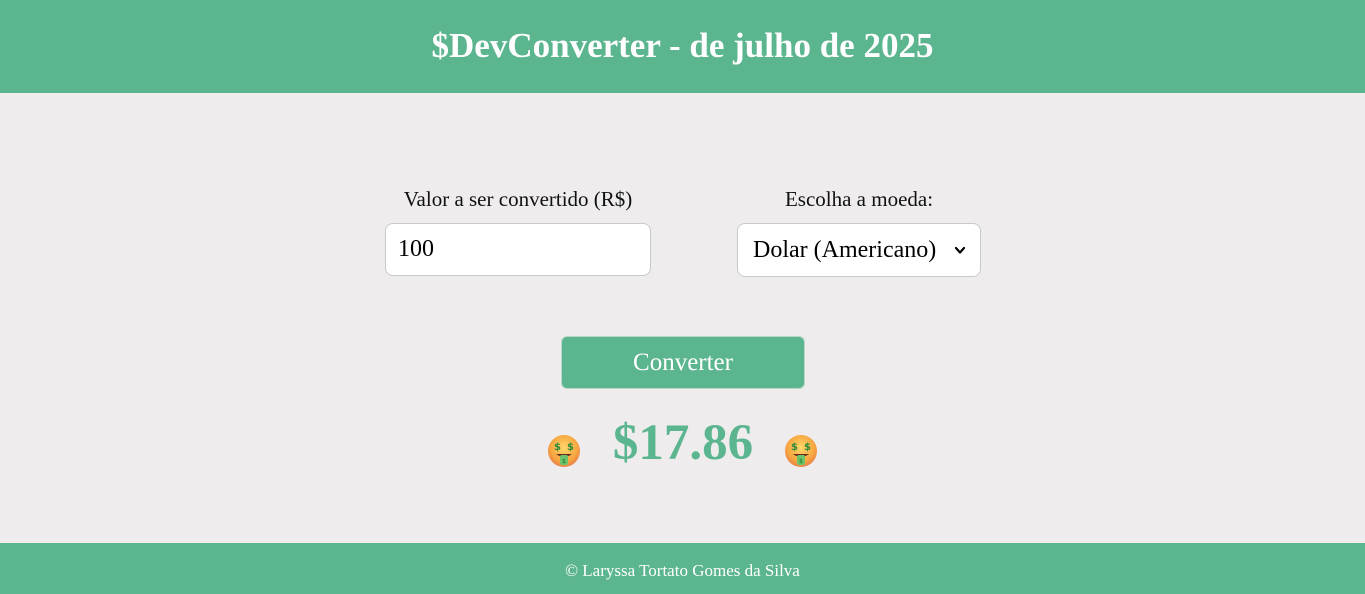 This screenshot has width=1365, height=594. I want to click on currency-selected-value: Dolar (Americano), so click(845, 249).